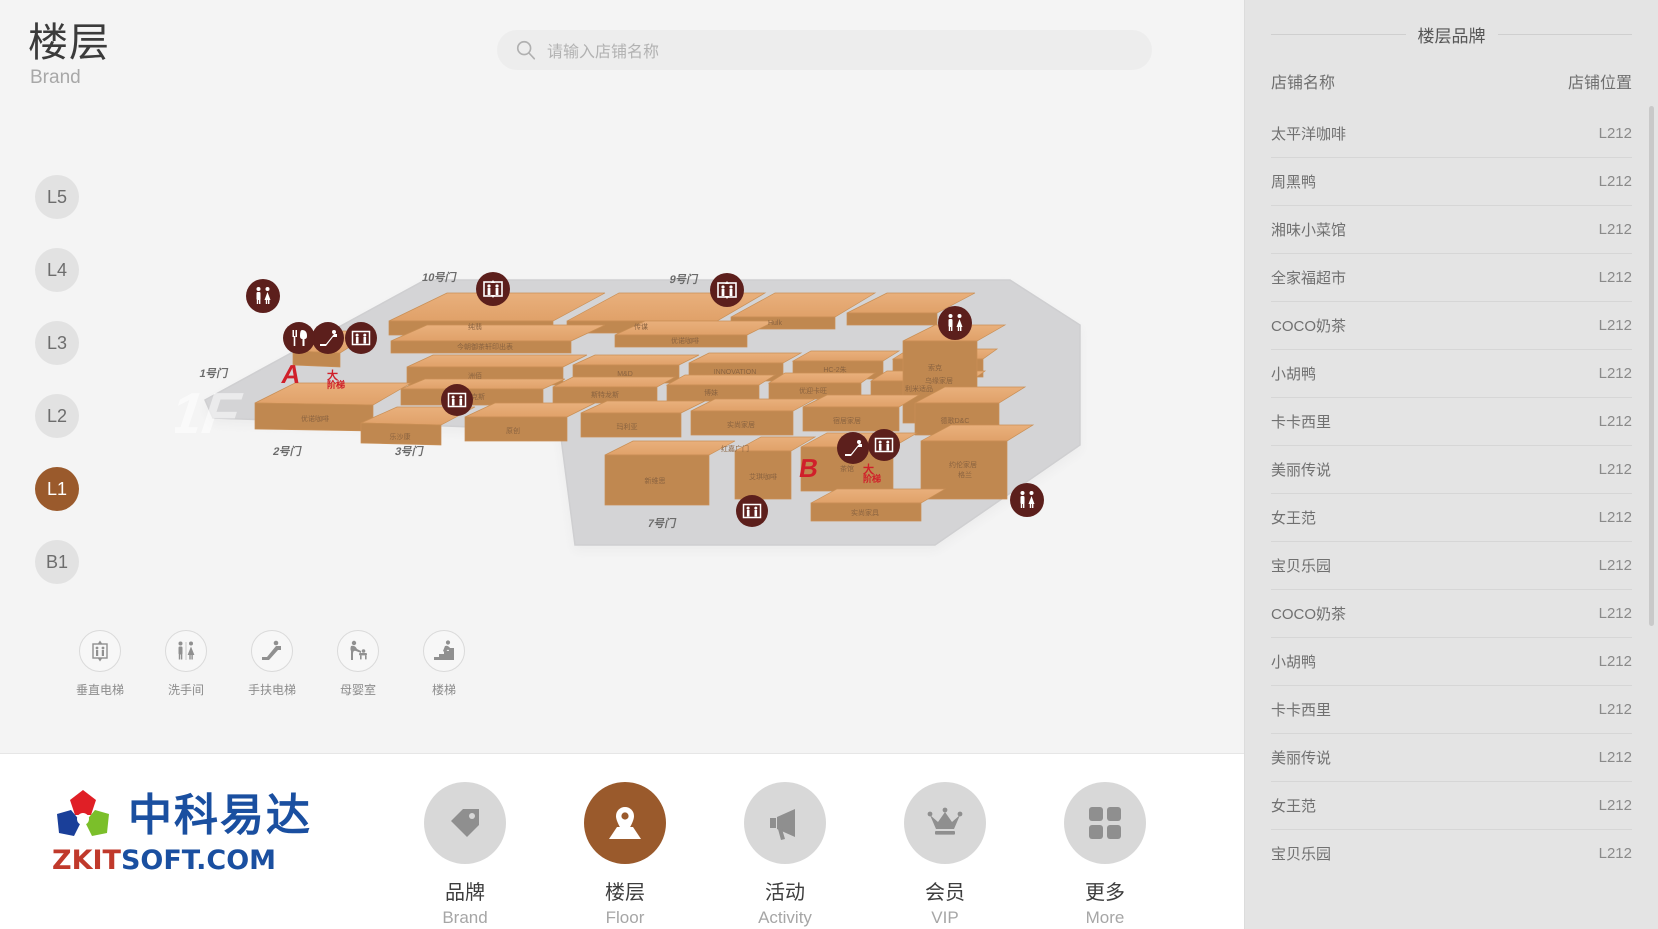  I want to click on brand-logo: 中科易达 ZKITSOFT.COM, so click(217, 832).